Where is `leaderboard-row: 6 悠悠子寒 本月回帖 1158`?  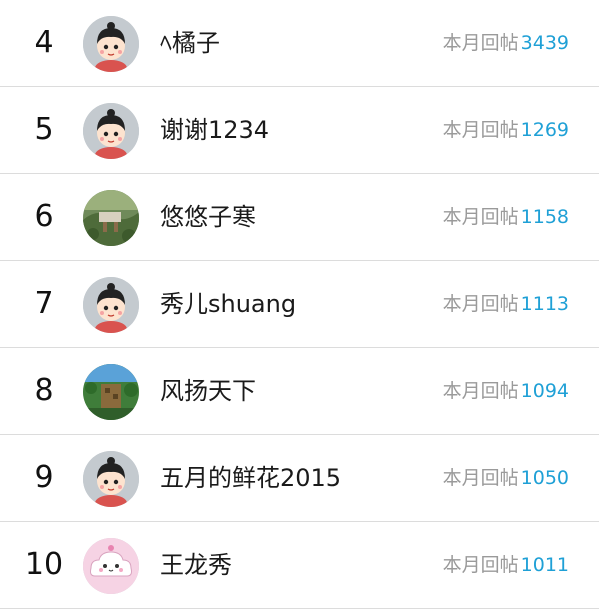 leaderboard-row: 6 悠悠子寒 本月回帖 1158 is located at coordinates (299, 217).